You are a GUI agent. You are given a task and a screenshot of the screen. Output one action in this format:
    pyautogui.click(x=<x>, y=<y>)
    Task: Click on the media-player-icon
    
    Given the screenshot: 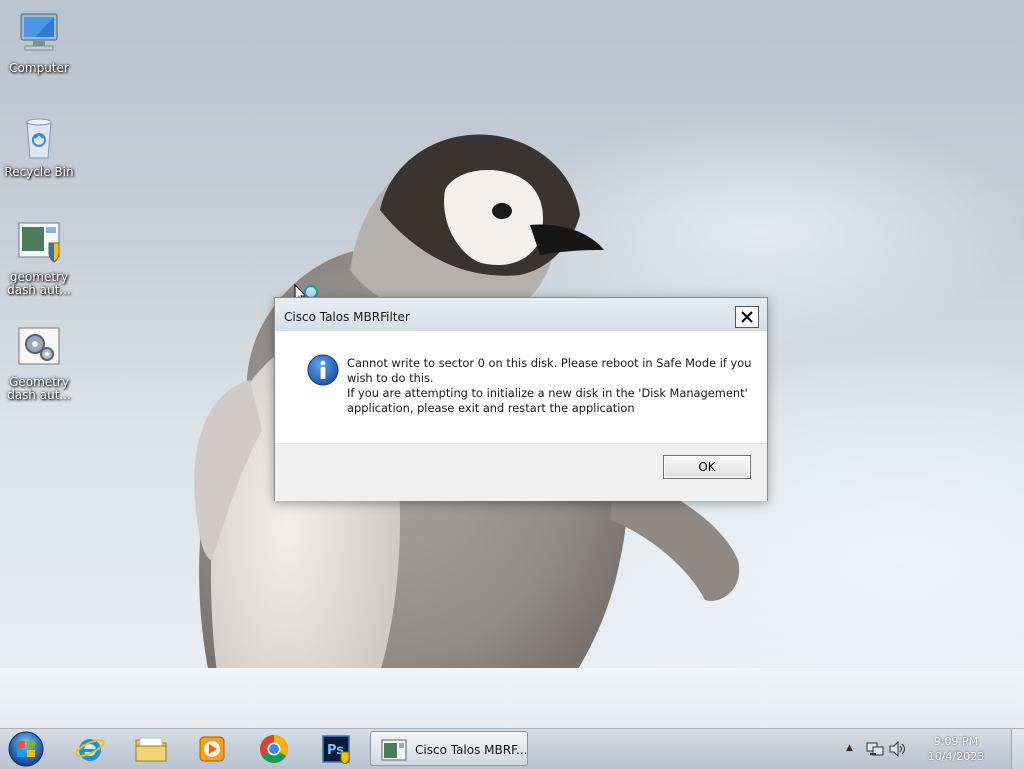 What is the action you would take?
    pyautogui.click(x=212, y=749)
    